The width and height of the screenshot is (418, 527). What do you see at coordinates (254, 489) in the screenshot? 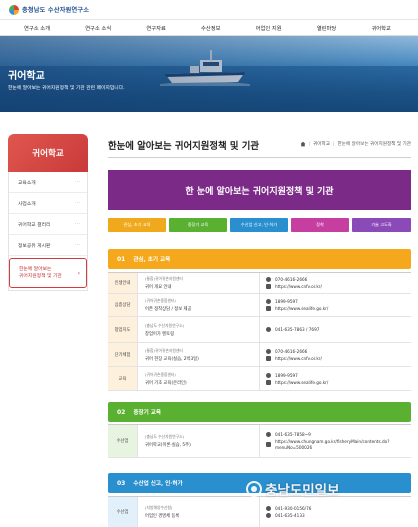
I see `watermark-icon` at bounding box center [254, 489].